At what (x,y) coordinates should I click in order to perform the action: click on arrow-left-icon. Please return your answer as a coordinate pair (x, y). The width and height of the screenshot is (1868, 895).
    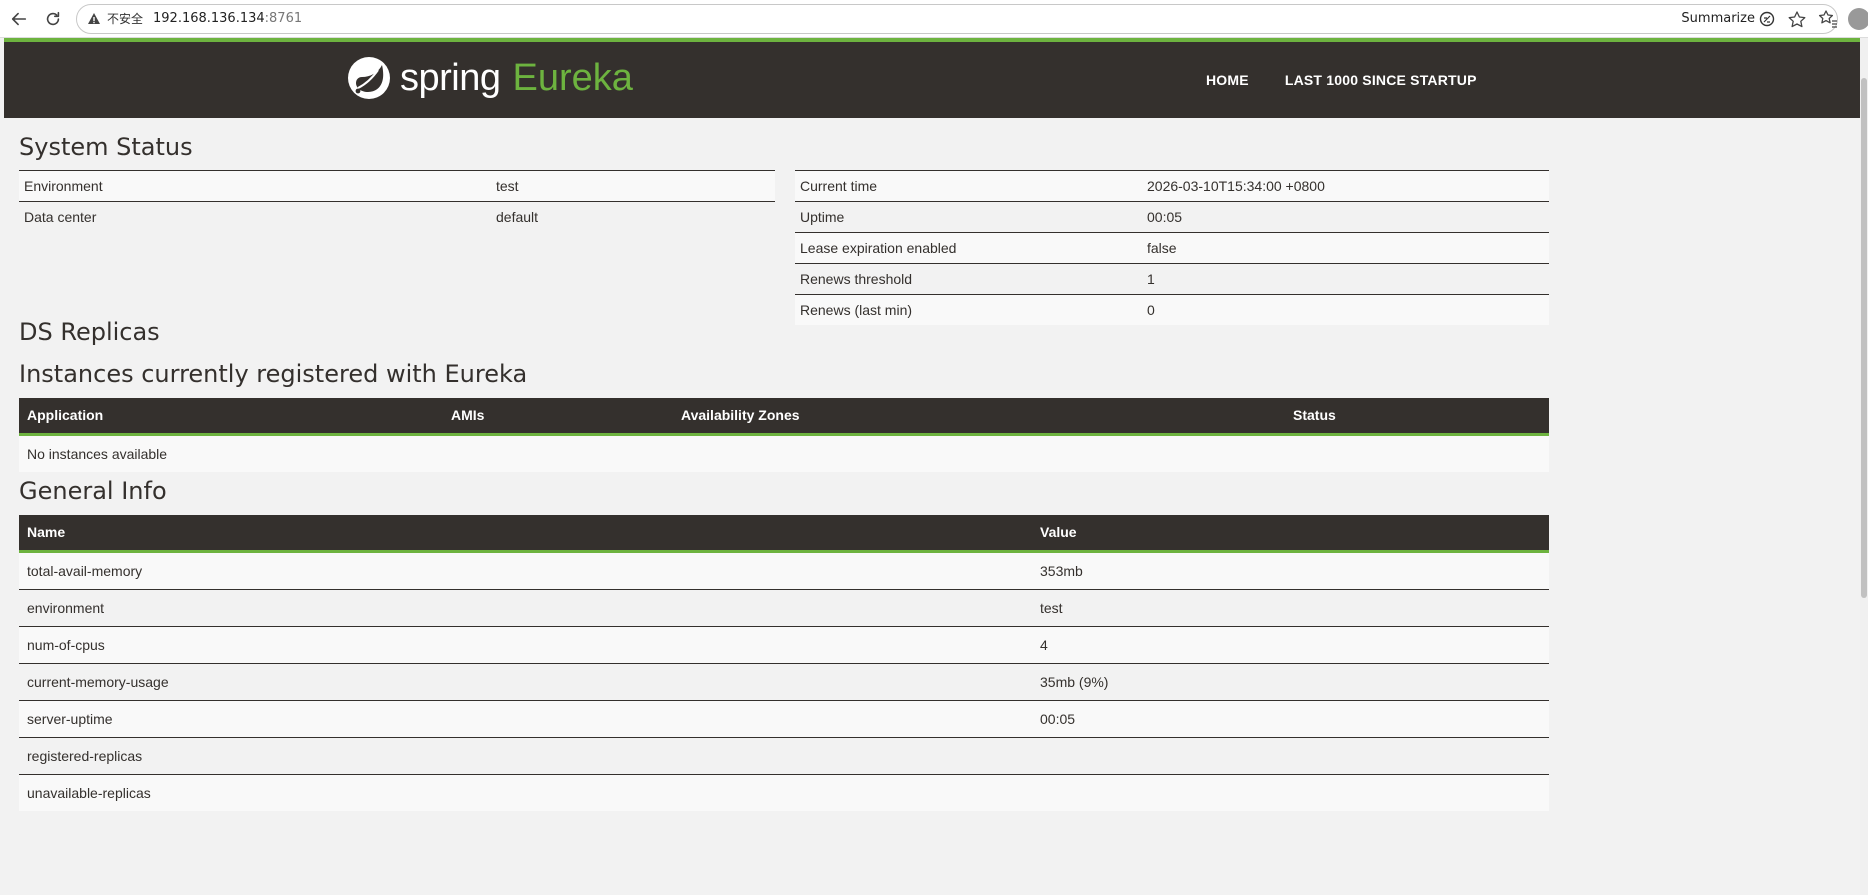
    Looking at the image, I should click on (19, 19).